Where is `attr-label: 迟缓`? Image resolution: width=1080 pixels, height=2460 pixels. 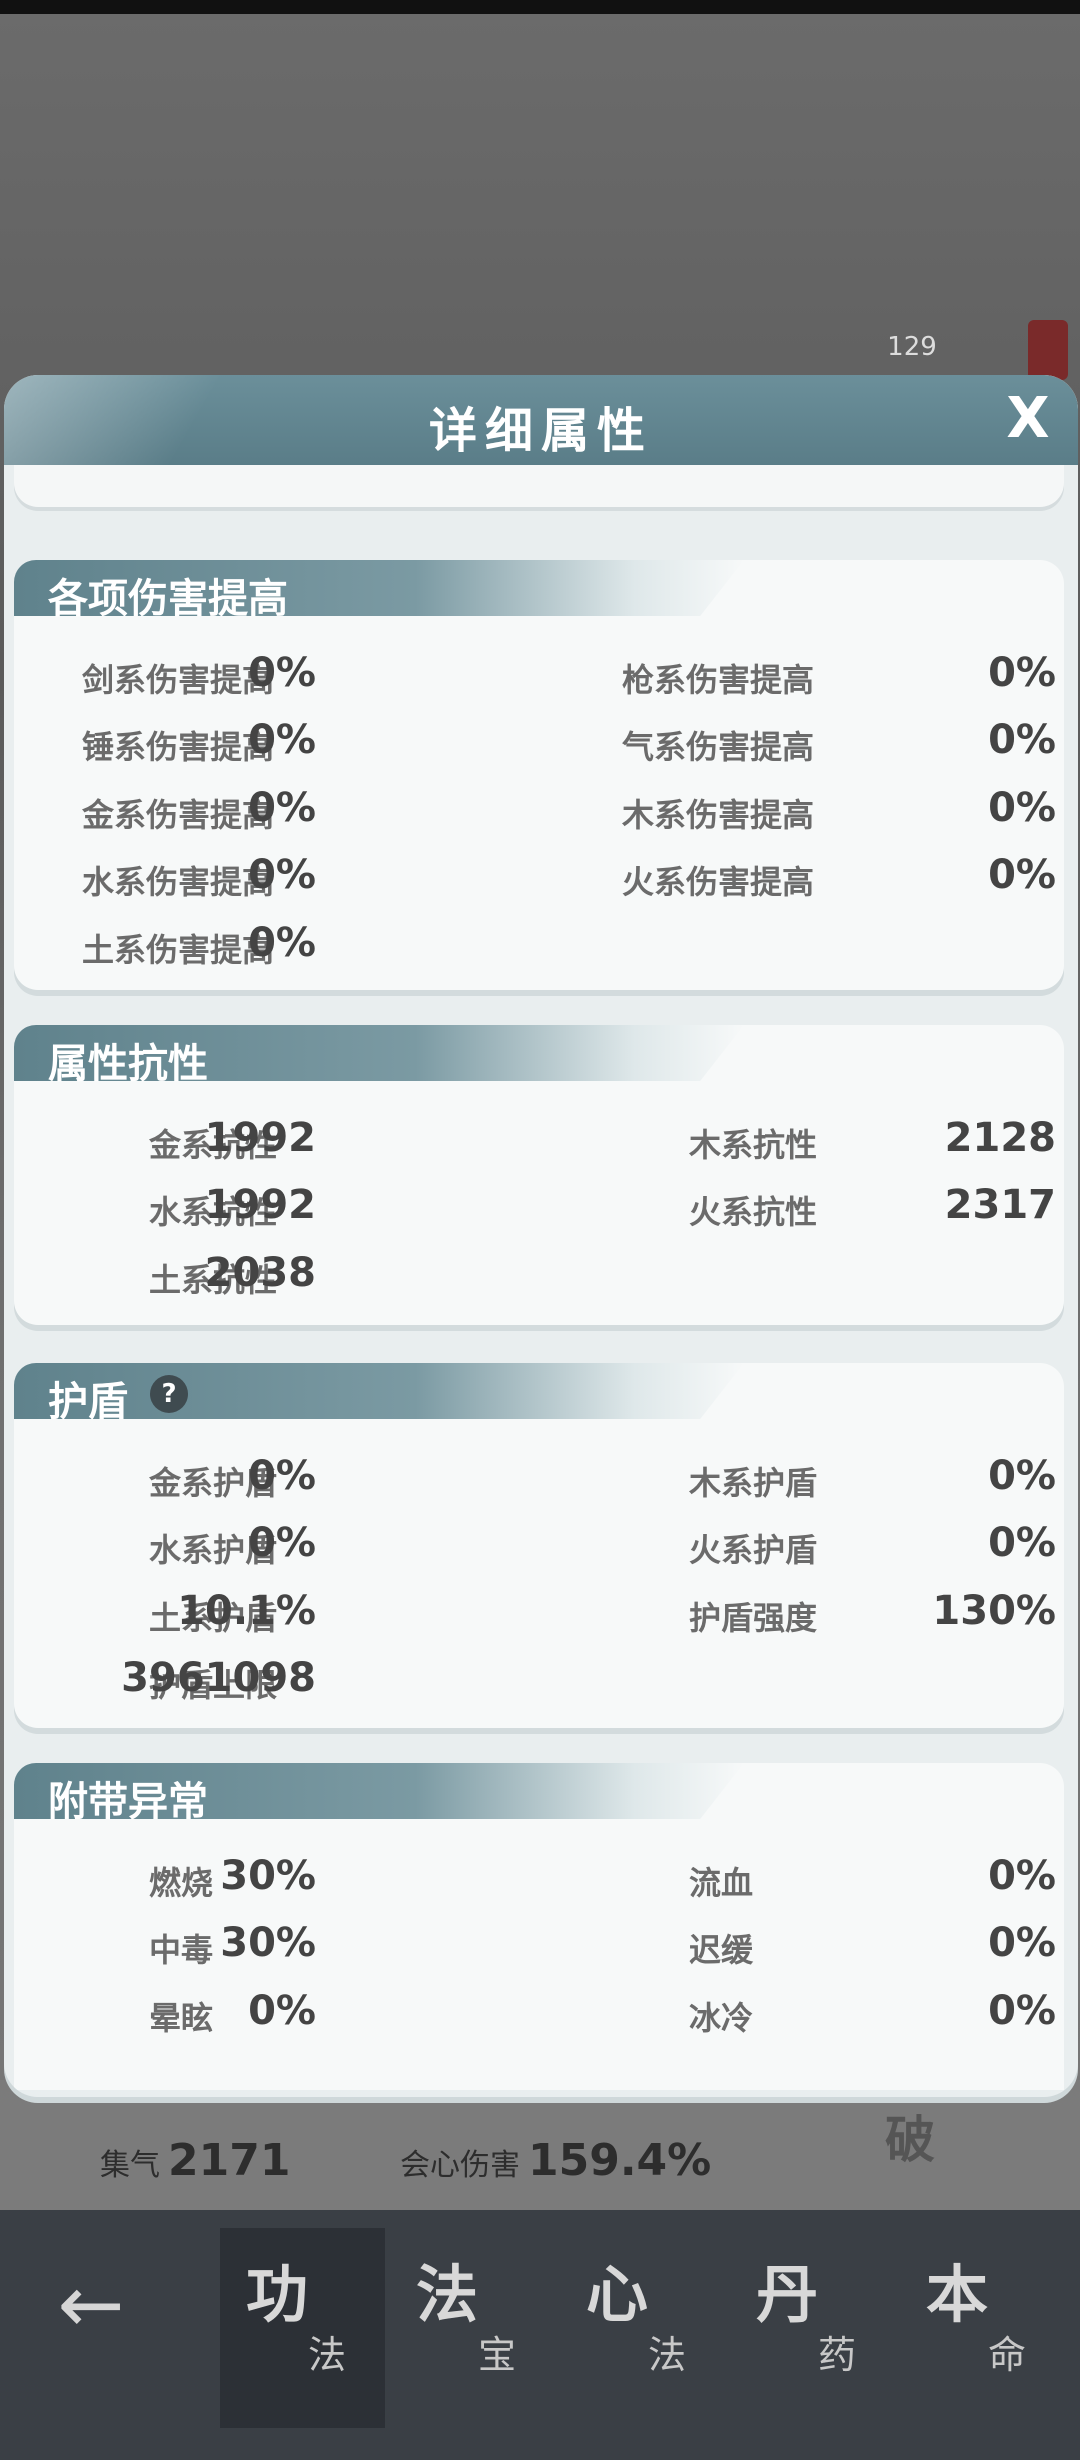
attr-label: 迟缓 is located at coordinates (721, 1950).